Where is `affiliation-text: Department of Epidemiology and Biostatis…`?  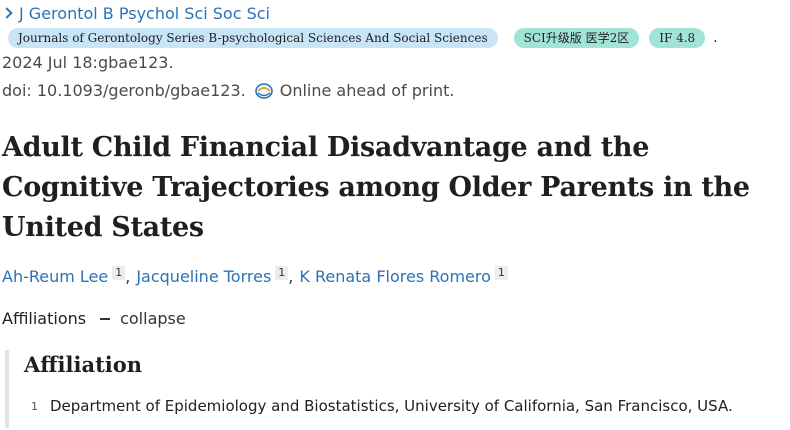 affiliation-text: Department of Epidemiology and Biostatis… is located at coordinates (391, 406).